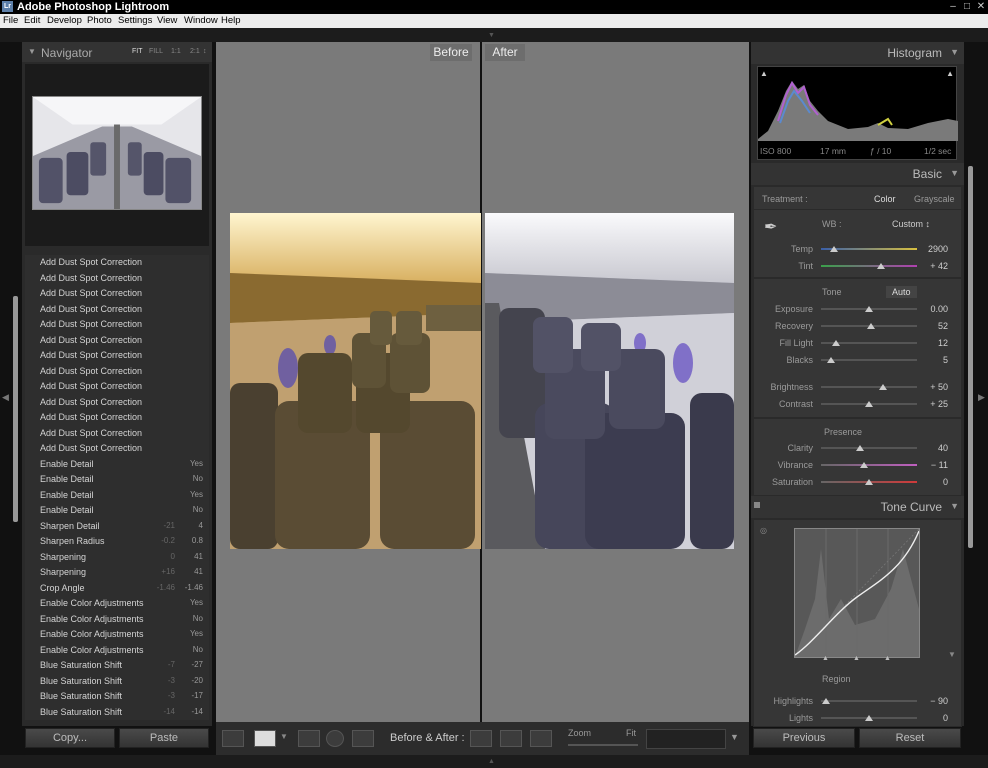  What do you see at coordinates (541, 738) in the screenshot?
I see `swap-before-after-icon` at bounding box center [541, 738].